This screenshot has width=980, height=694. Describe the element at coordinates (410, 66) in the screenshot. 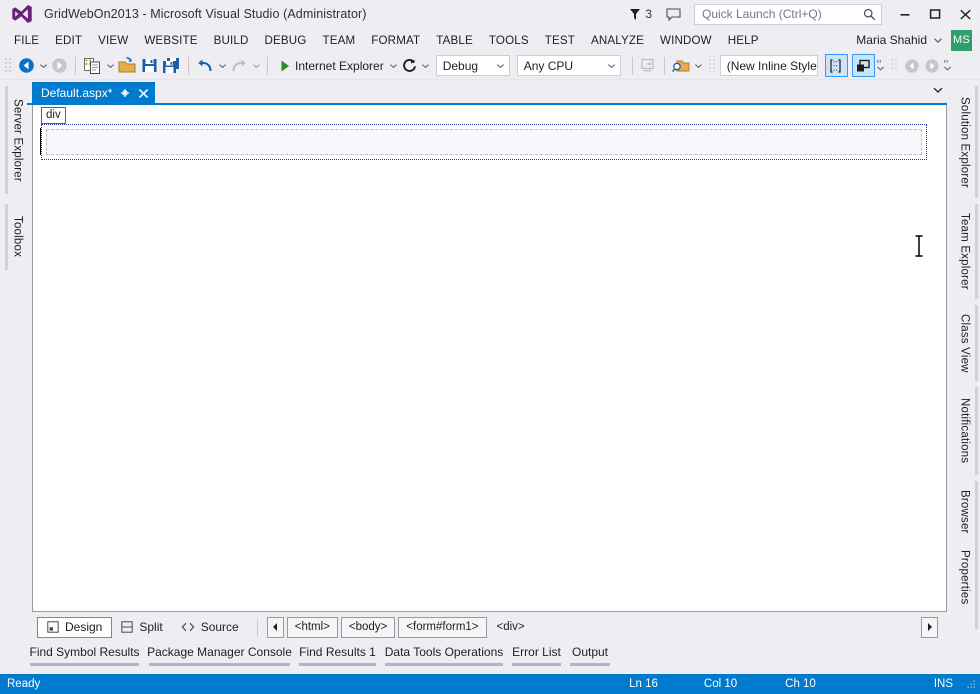

I see `refresh-button` at that location.